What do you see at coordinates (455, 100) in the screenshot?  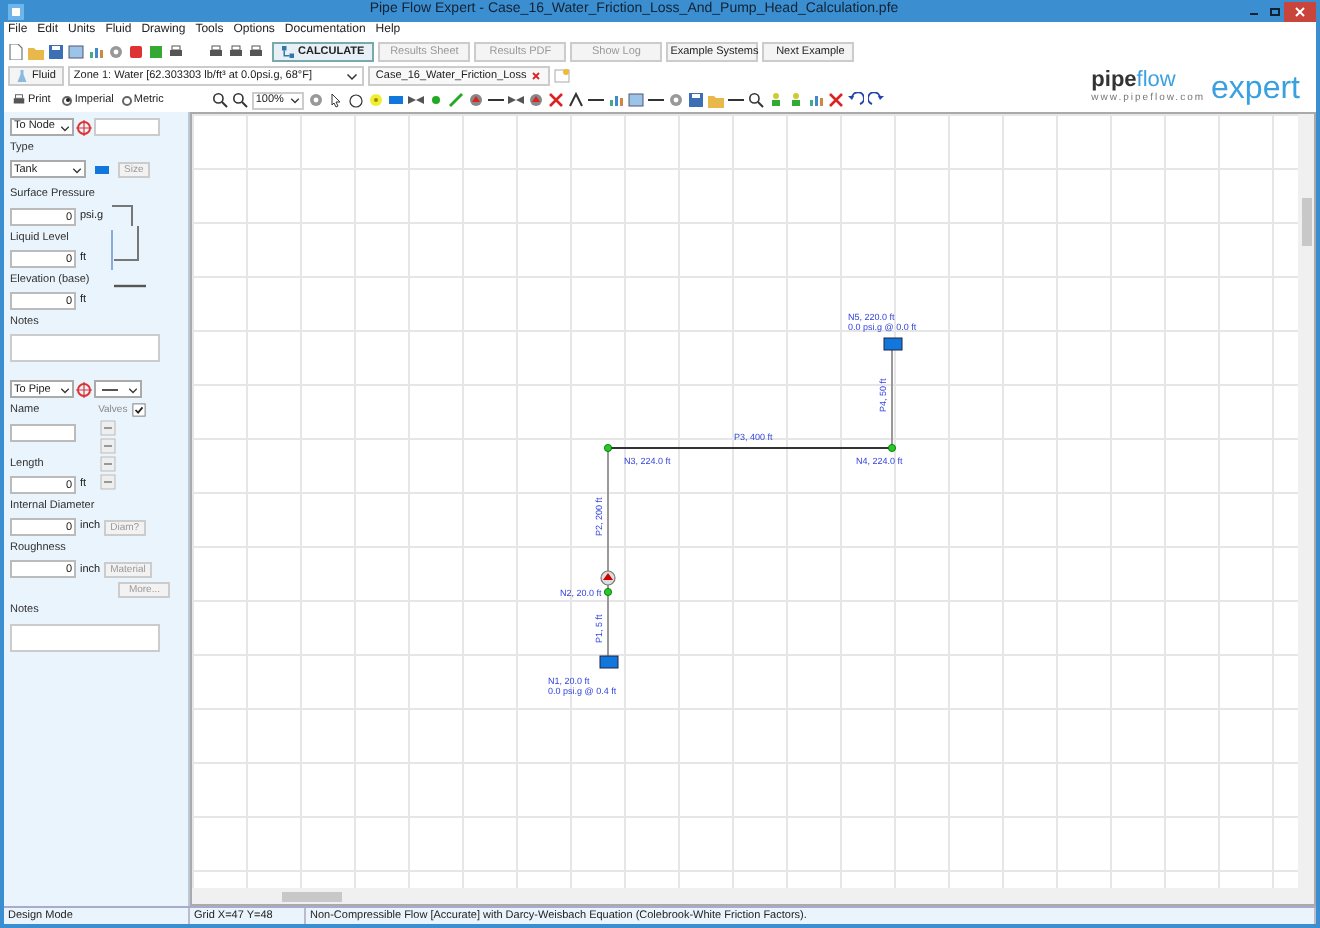 I see `pipe-icon` at bounding box center [455, 100].